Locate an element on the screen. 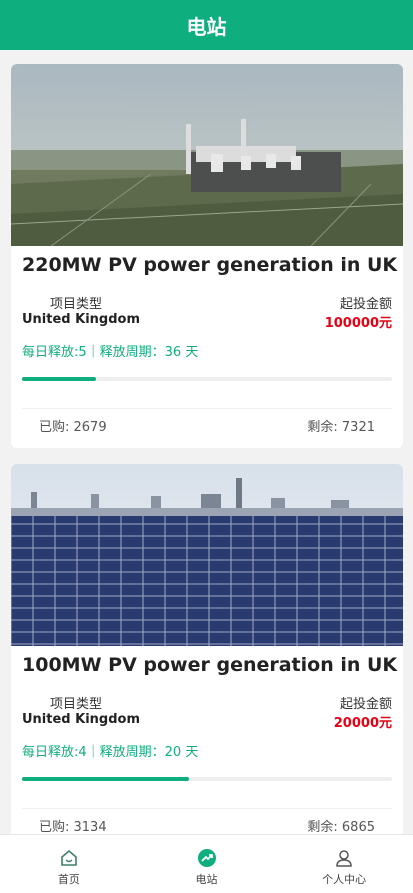 This screenshot has width=413, height=893. remaining-count: 剩余: 6865 is located at coordinates (341, 827).